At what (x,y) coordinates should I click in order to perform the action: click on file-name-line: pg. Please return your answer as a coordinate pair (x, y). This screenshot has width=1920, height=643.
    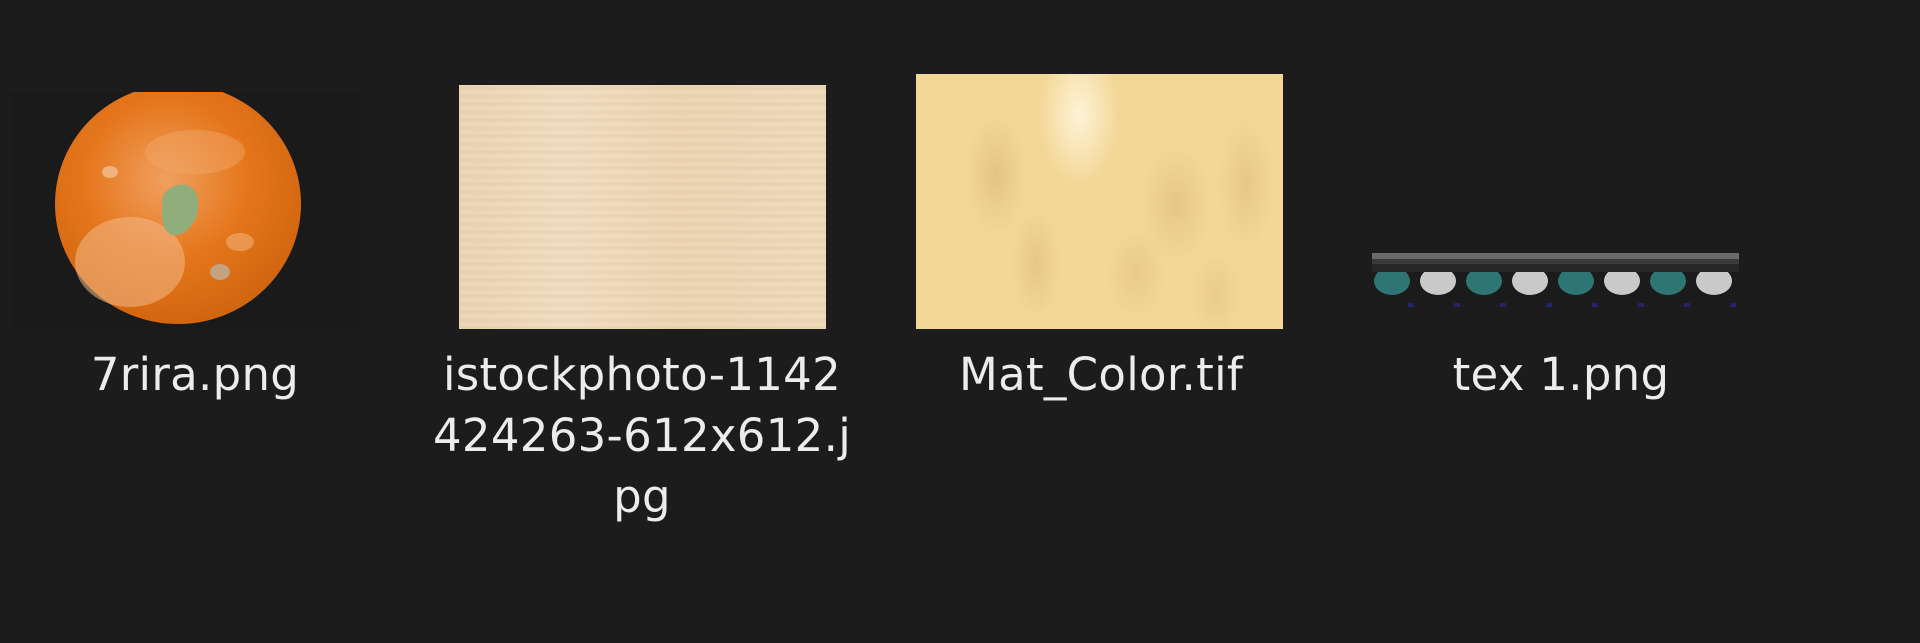
    Looking at the image, I should click on (642, 496).